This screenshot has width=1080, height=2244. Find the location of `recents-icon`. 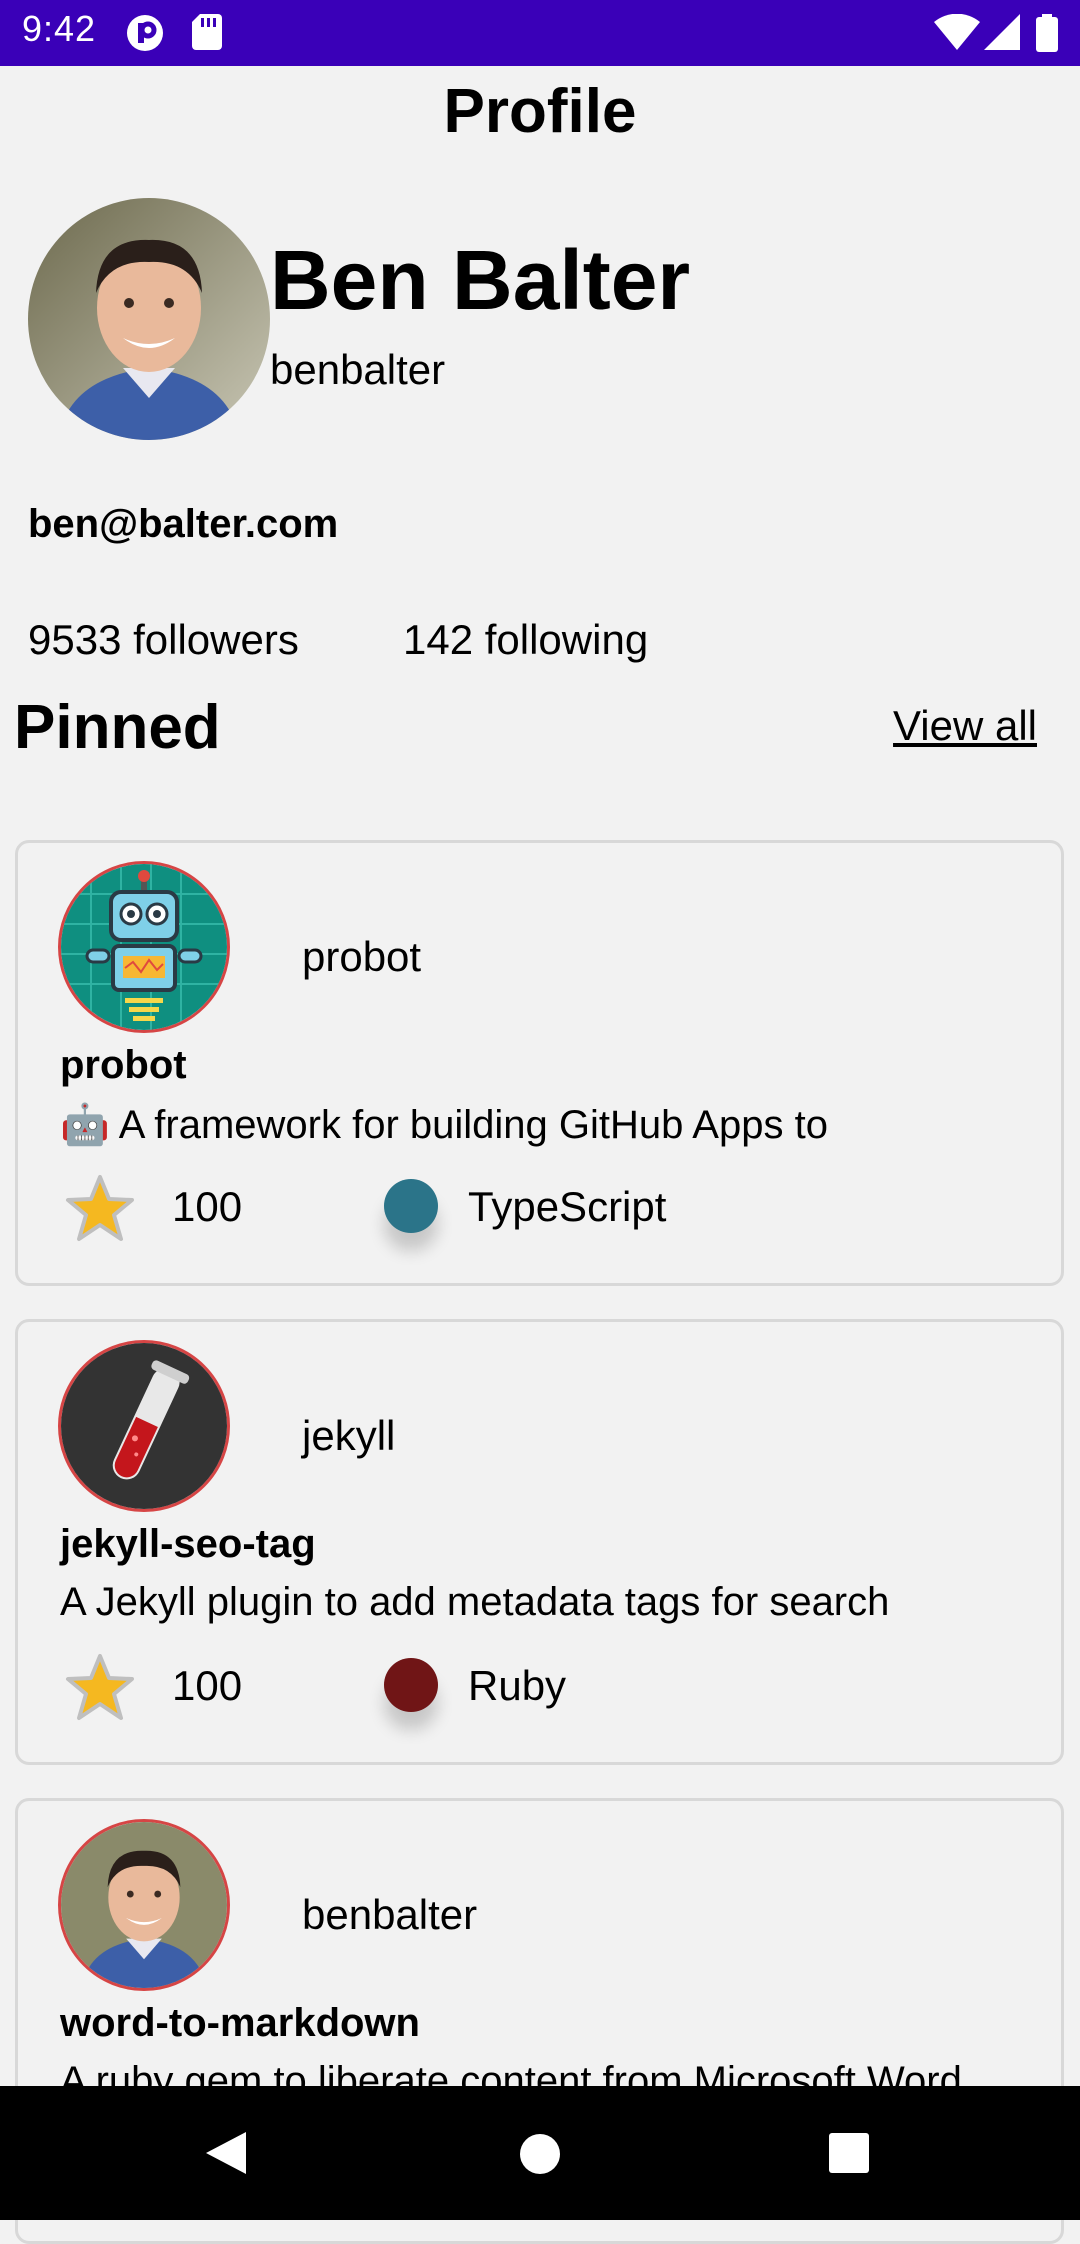

recents-icon is located at coordinates (849, 2153).